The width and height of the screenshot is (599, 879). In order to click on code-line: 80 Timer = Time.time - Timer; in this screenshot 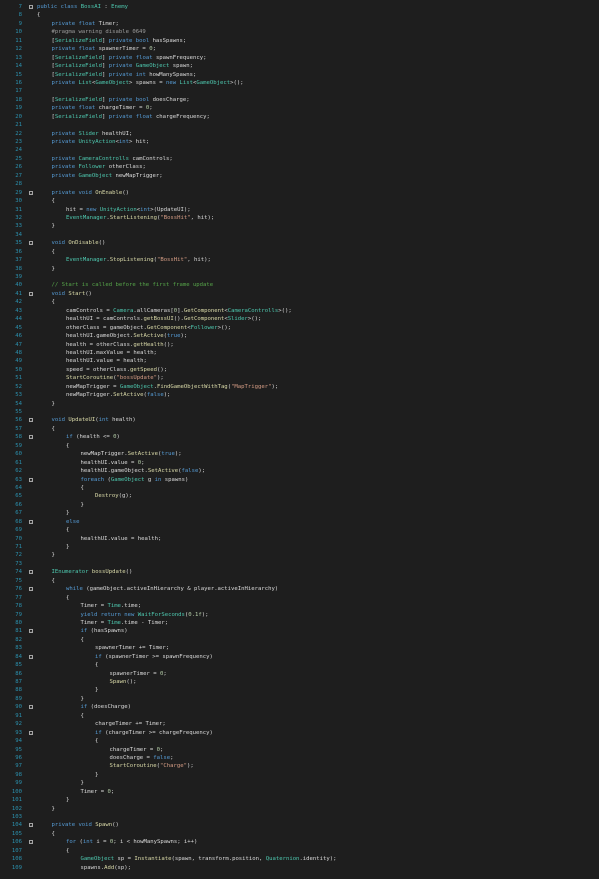, I will do `click(299, 623)`.